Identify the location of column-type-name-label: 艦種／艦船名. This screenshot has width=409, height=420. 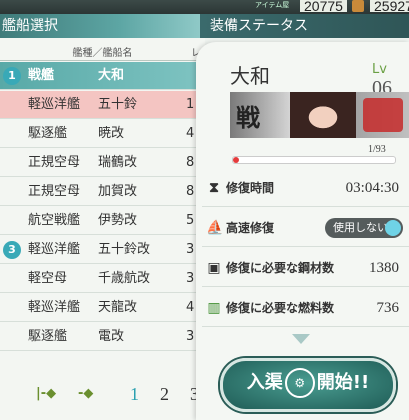
(103, 53).